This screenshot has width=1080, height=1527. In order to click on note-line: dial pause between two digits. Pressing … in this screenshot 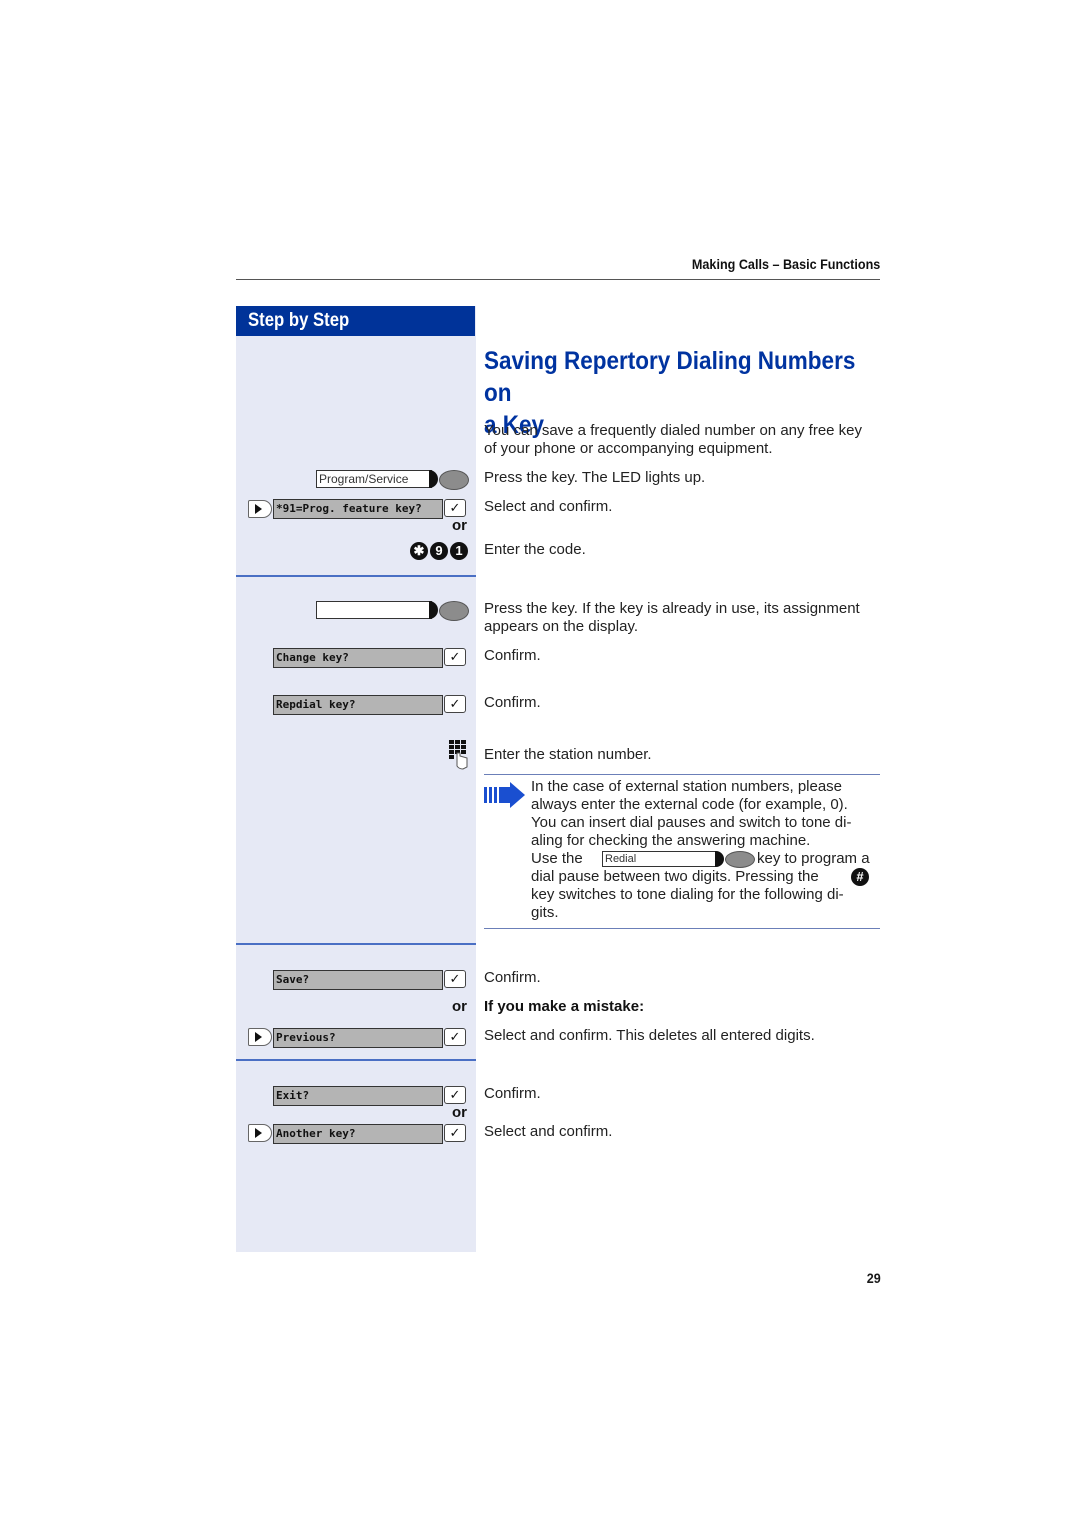, I will do `click(711, 877)`.